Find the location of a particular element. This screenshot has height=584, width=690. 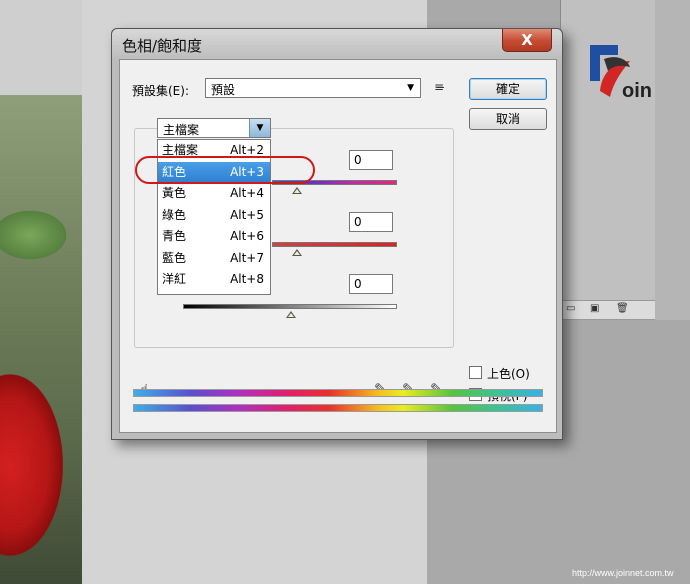

layer-link-icon: ▭ is located at coordinates (570, 308).